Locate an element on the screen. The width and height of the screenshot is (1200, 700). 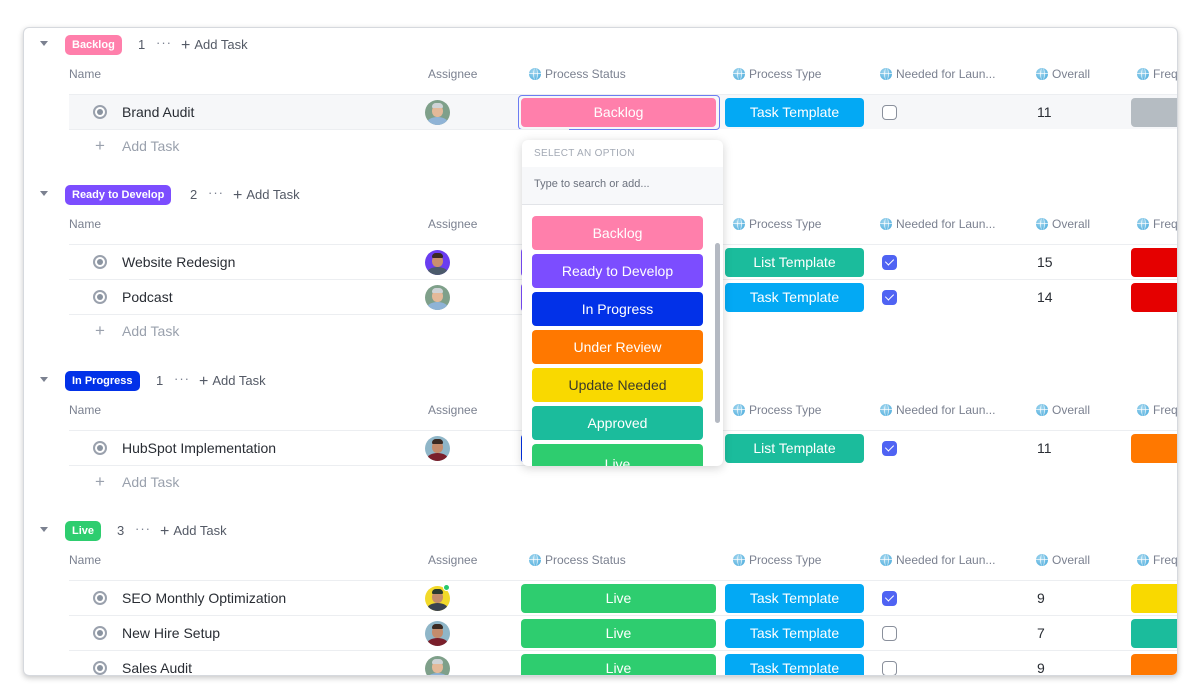
task-row: New Hire Setup Live Task Template 7 is located at coordinates (623, 632).